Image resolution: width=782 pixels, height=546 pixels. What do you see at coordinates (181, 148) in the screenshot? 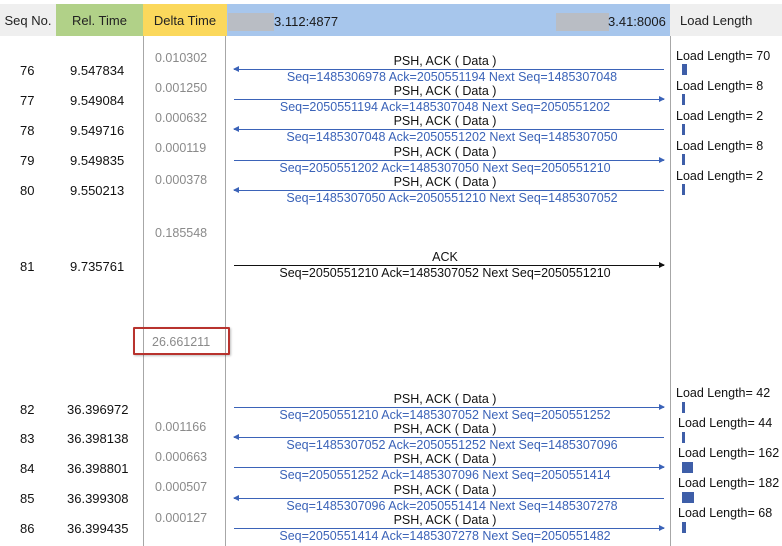
I see `delta-time-cell: 0.000119` at bounding box center [181, 148].